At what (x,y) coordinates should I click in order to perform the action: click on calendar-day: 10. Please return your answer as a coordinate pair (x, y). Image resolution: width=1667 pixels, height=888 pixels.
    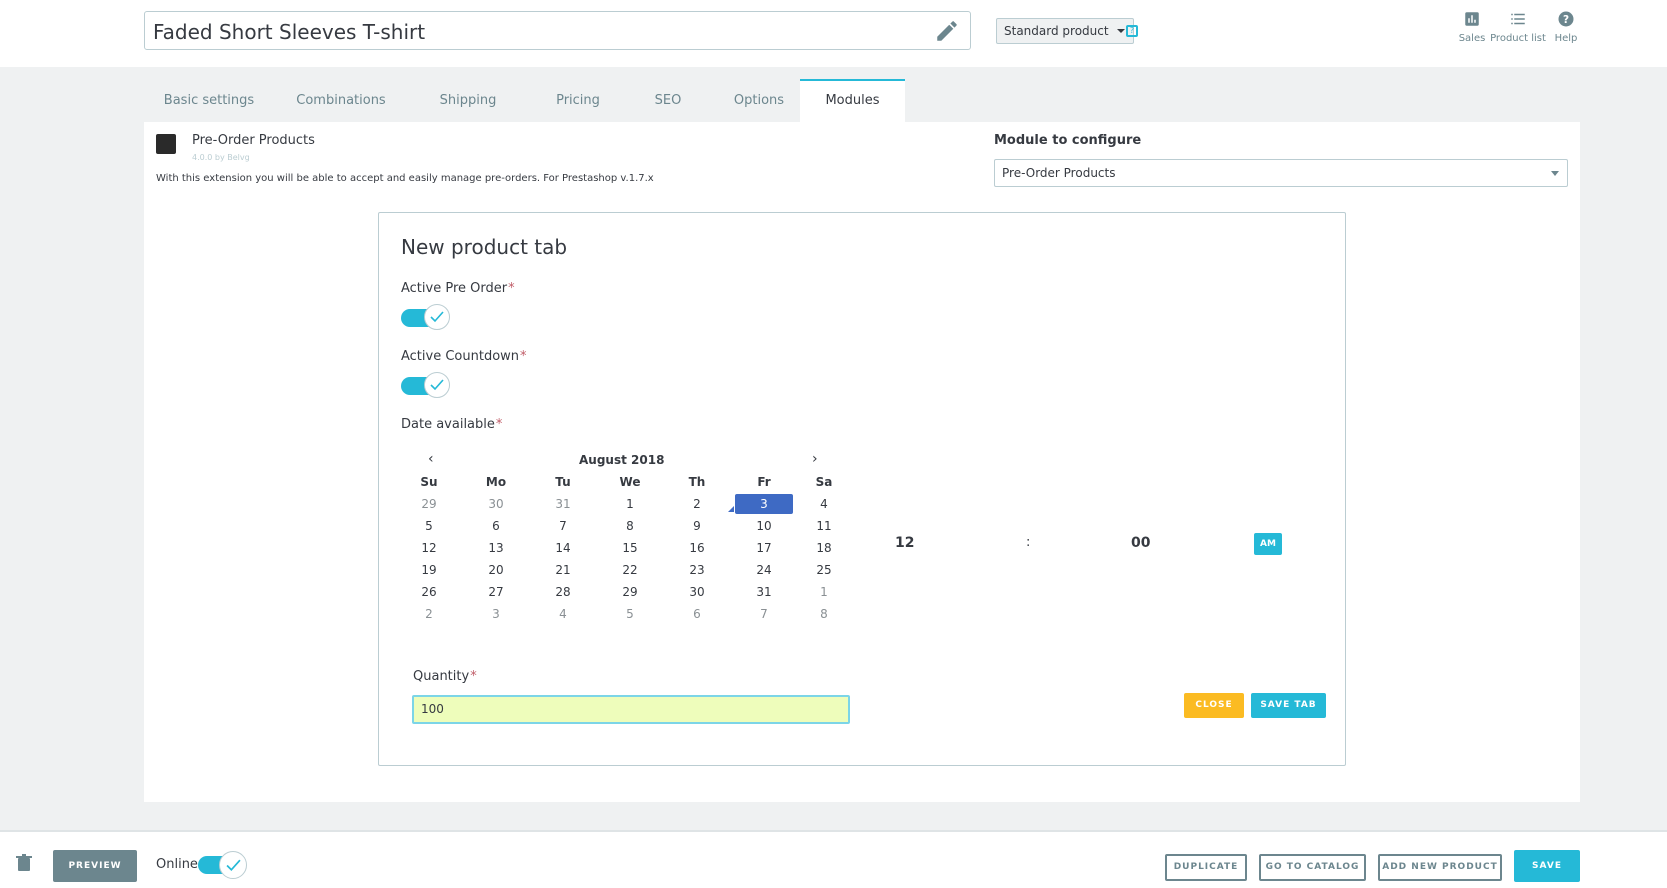
    Looking at the image, I should click on (764, 526).